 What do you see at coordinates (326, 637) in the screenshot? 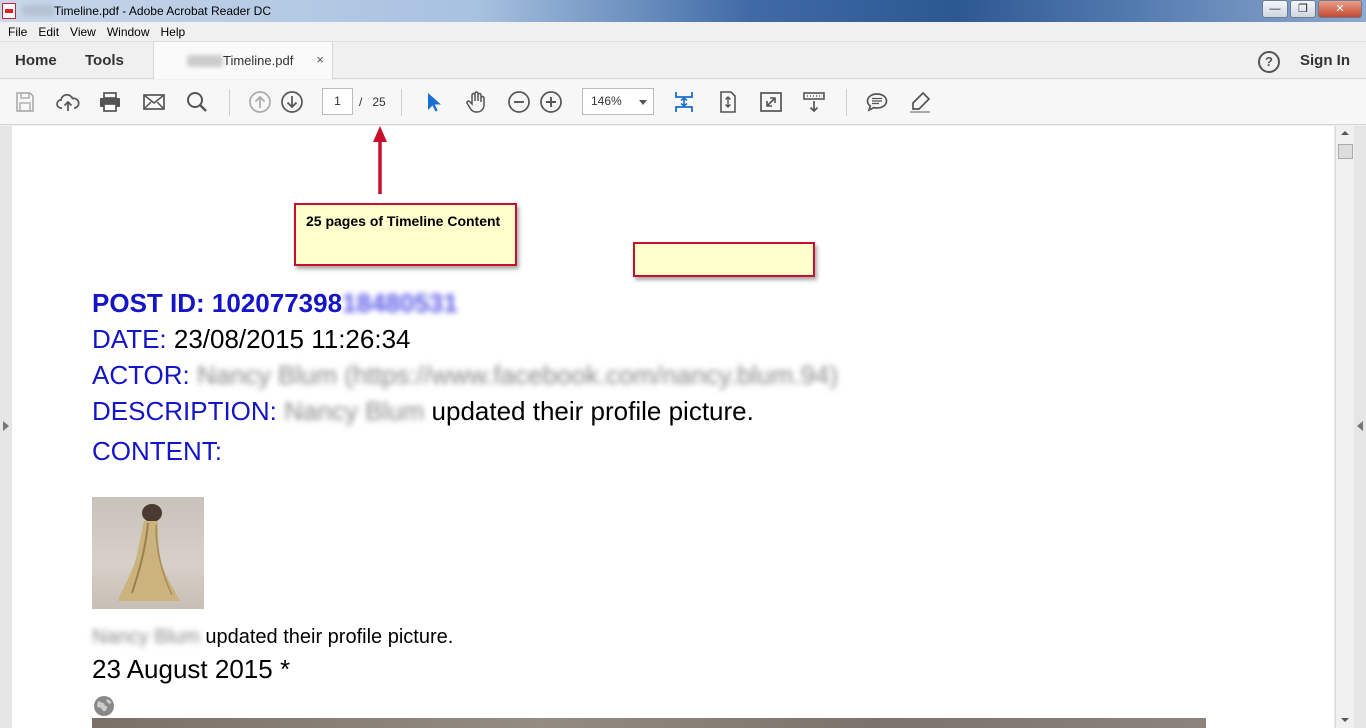
I see `caption-text: updated their profile picture.` at bounding box center [326, 637].